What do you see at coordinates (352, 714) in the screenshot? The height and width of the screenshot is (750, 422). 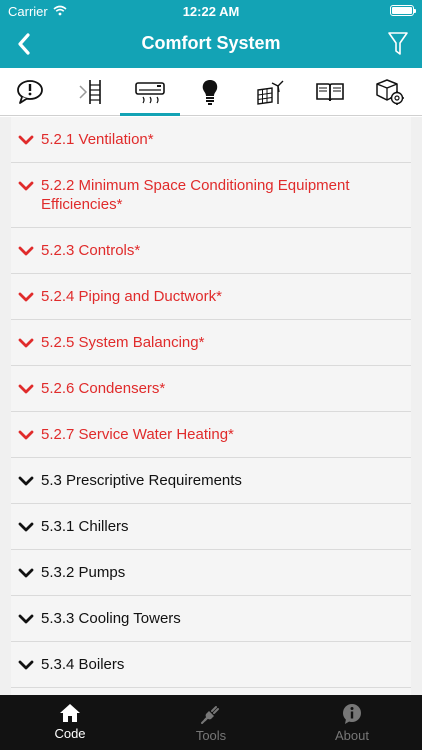 I see `info-icon` at bounding box center [352, 714].